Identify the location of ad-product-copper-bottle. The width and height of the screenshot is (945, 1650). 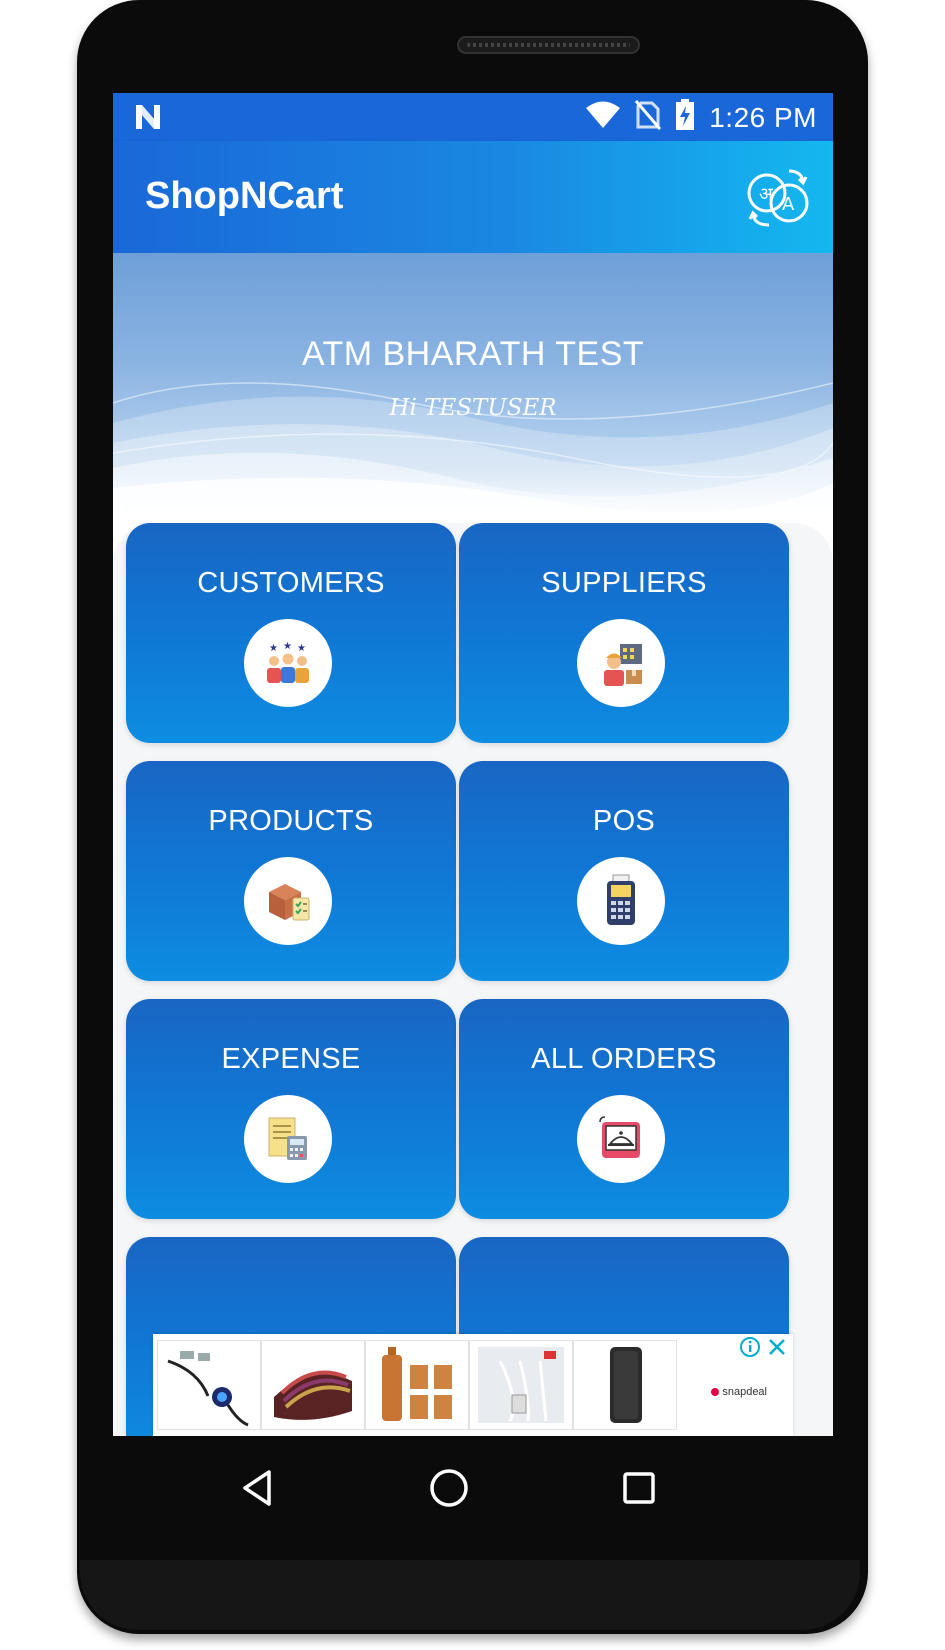
(417, 1385).